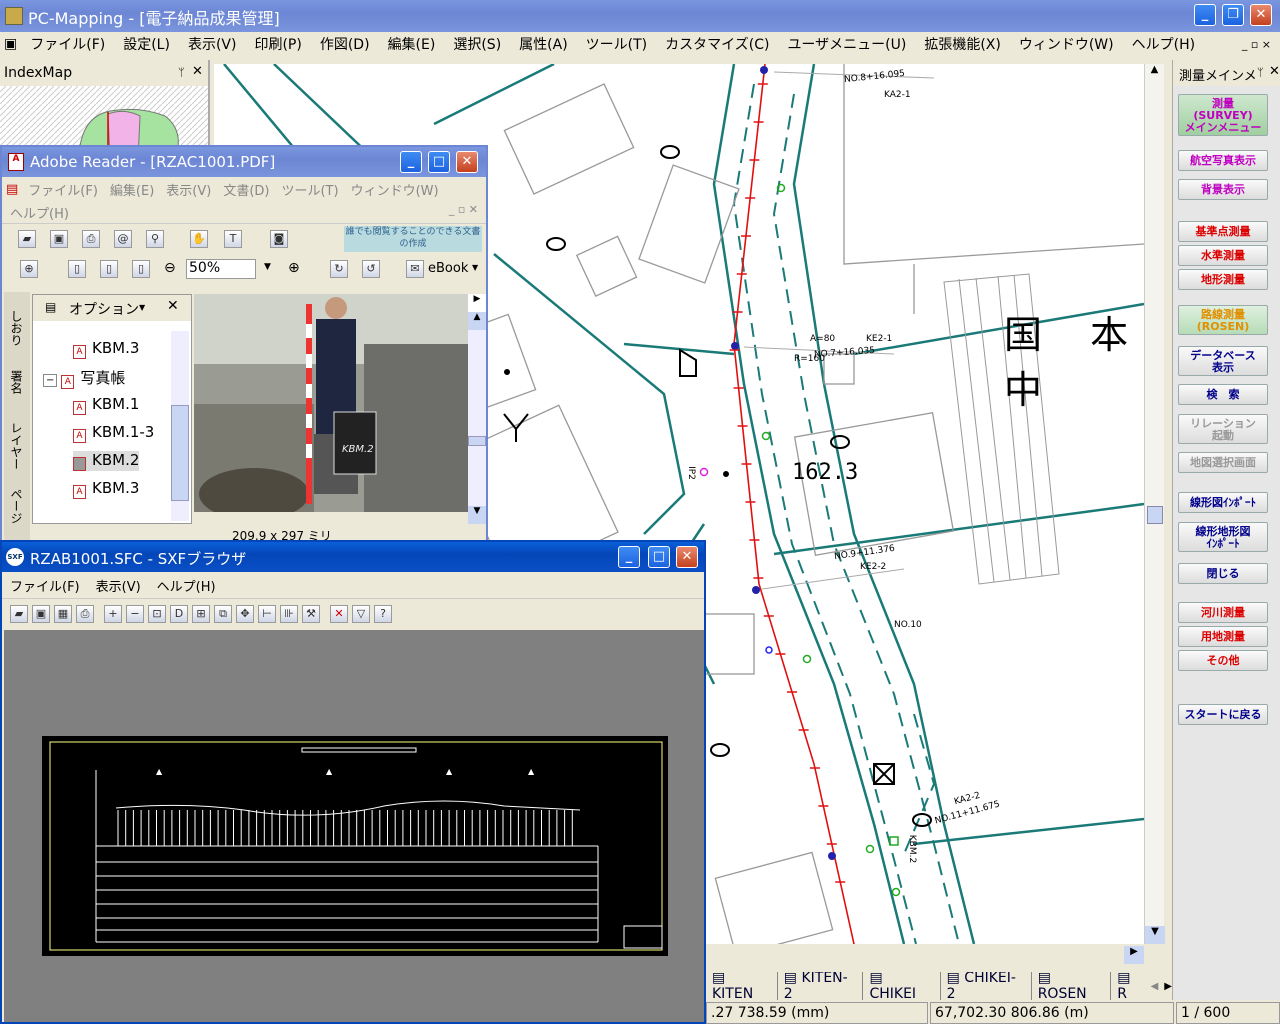 This screenshot has height=1024, width=1280. Describe the element at coordinates (179, 613) in the screenshot. I see `zoom-window-icon: D` at that location.